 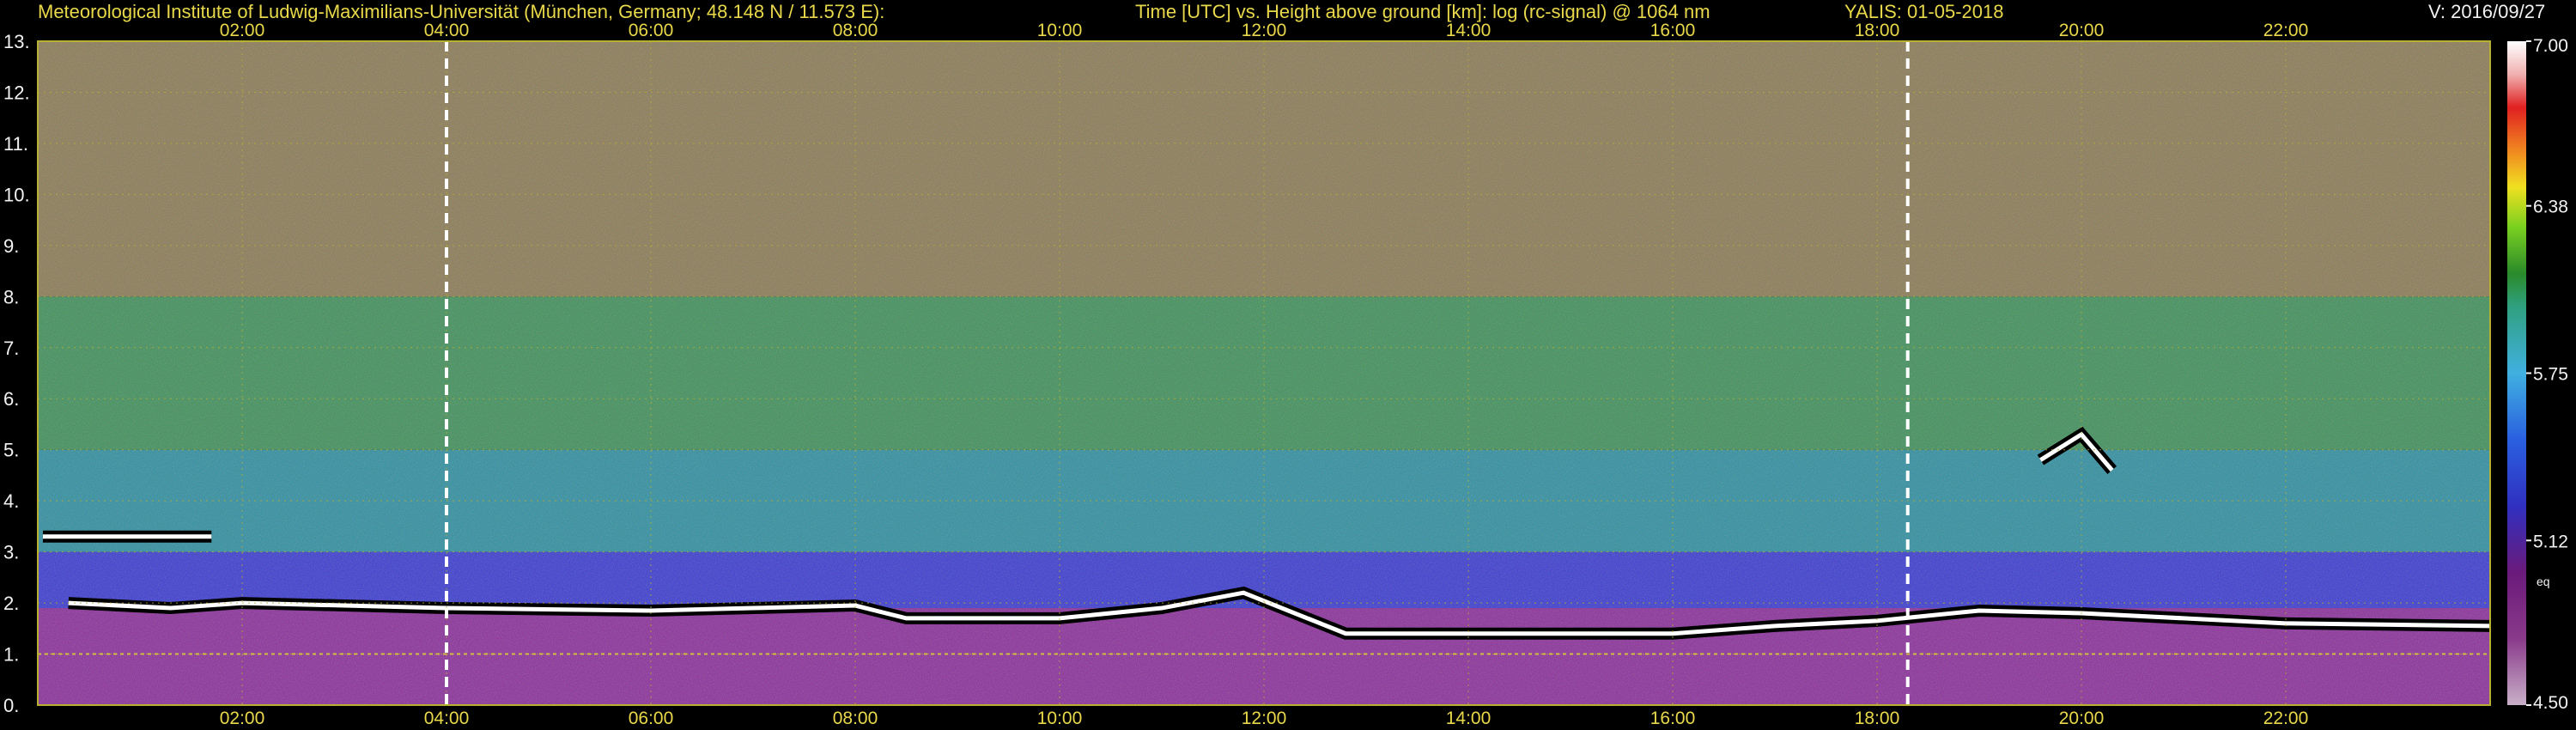 I want to click on x-tick-label-bottom: 02:00, so click(x=242, y=718).